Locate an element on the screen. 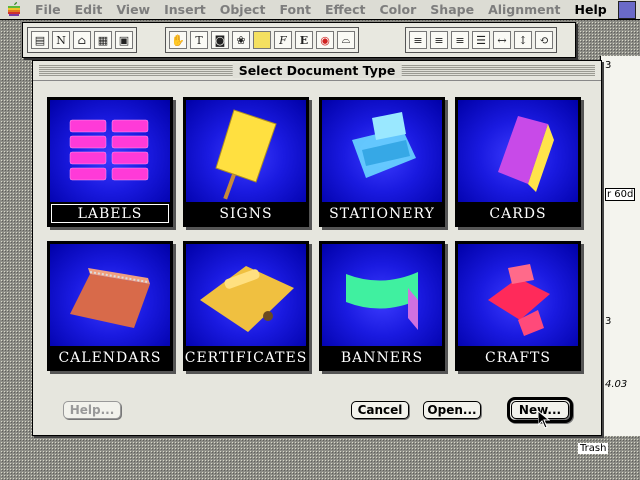 This screenshot has height=480, width=640. tile-banners: BANNERS is located at coordinates (382, 306).